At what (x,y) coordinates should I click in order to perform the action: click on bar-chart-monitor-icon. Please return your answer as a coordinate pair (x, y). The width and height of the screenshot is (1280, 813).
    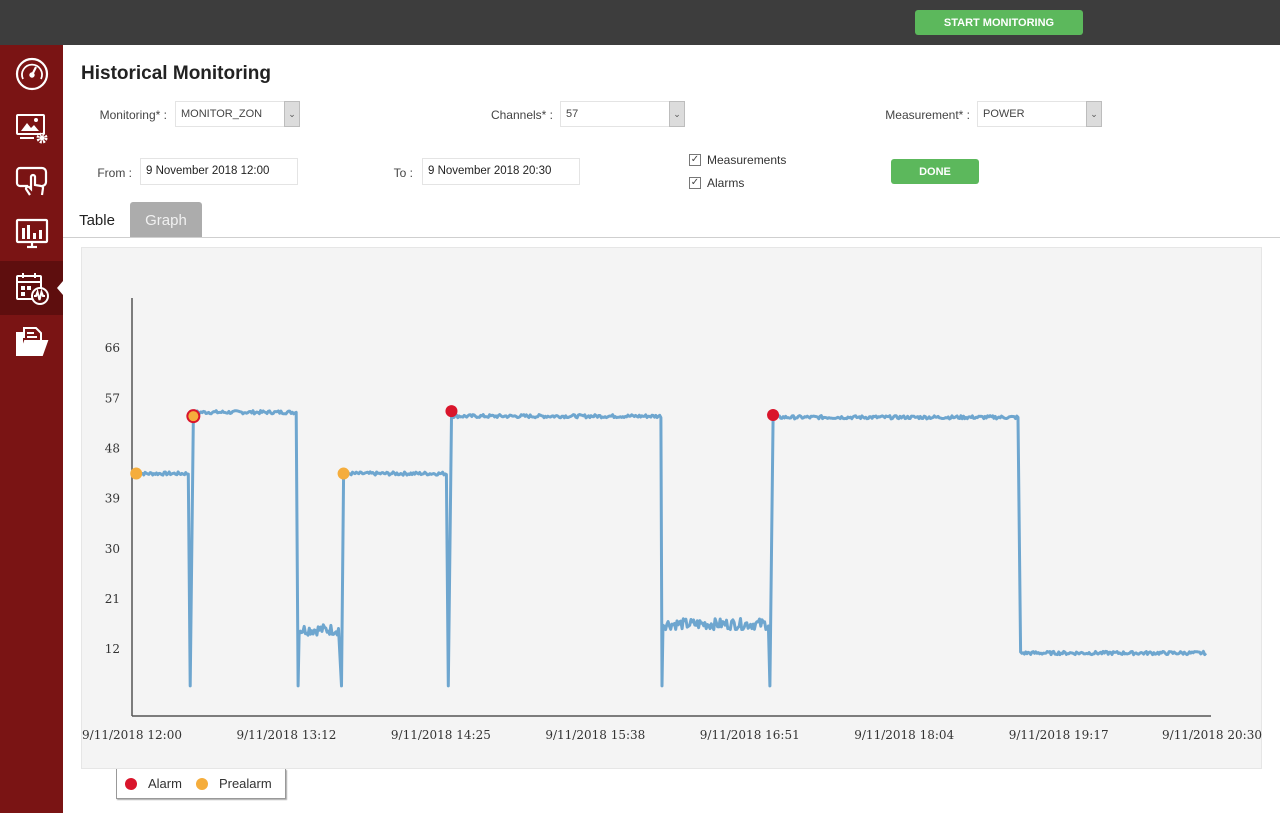
    Looking at the image, I should click on (31, 233).